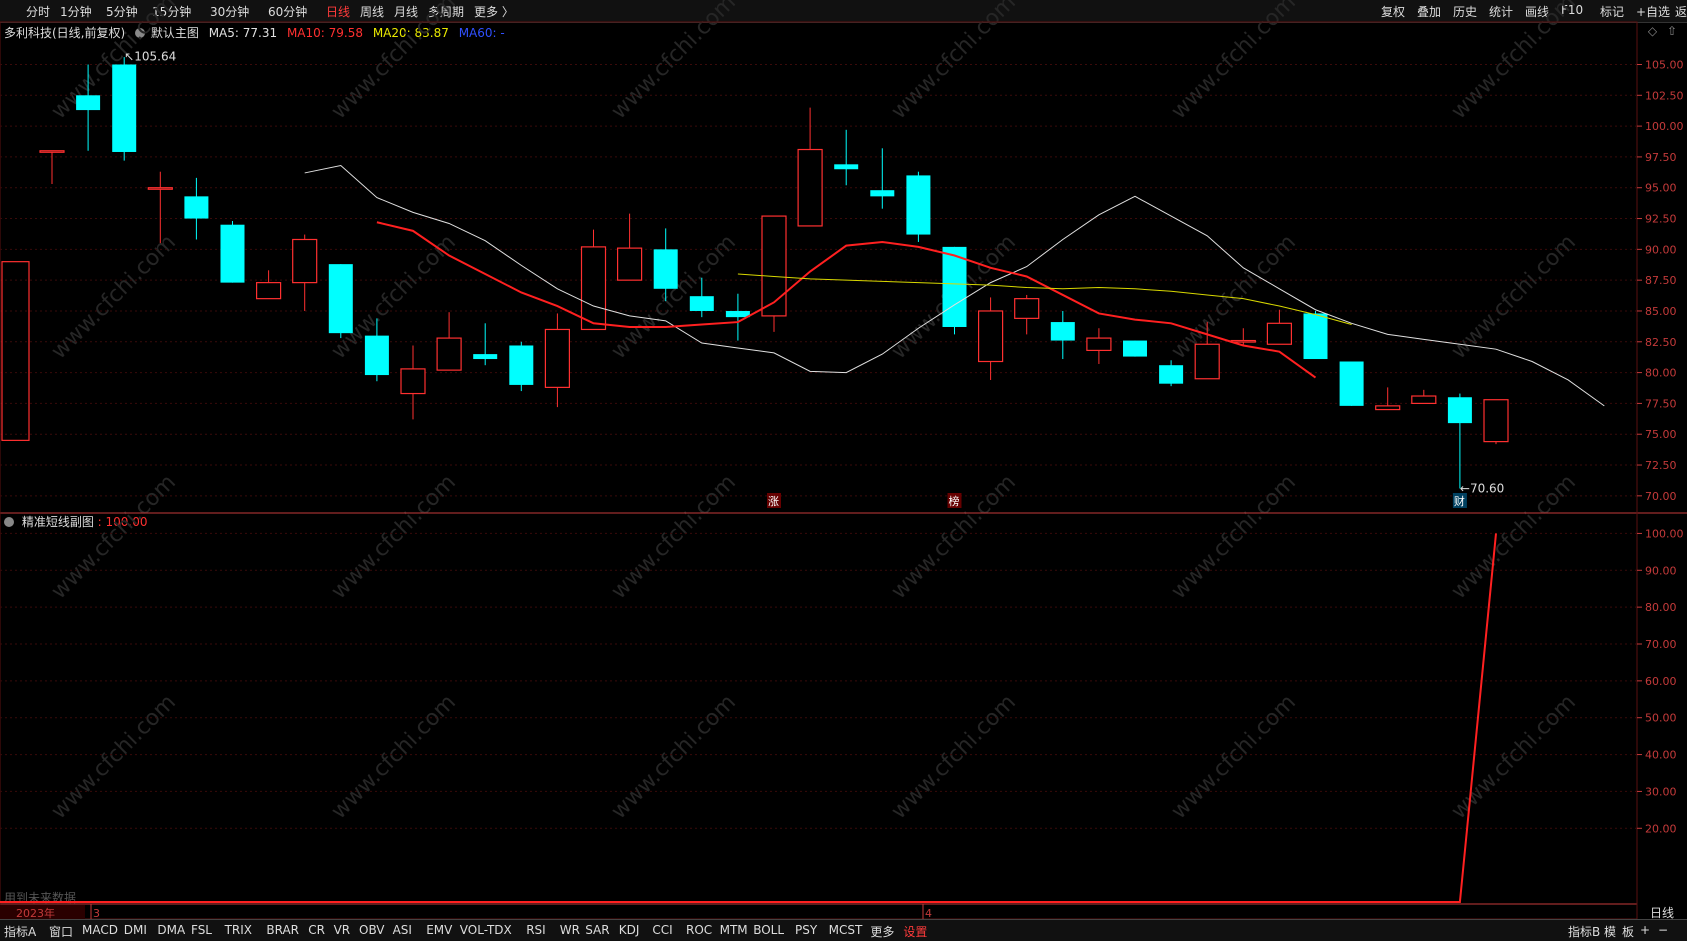 This screenshot has width=1687, height=941. I want to click on indicator-tab-6: TRIX, so click(238, 930).